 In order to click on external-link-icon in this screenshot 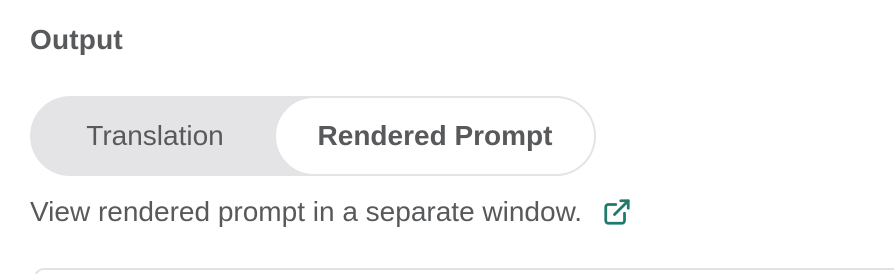, I will do `click(617, 212)`.